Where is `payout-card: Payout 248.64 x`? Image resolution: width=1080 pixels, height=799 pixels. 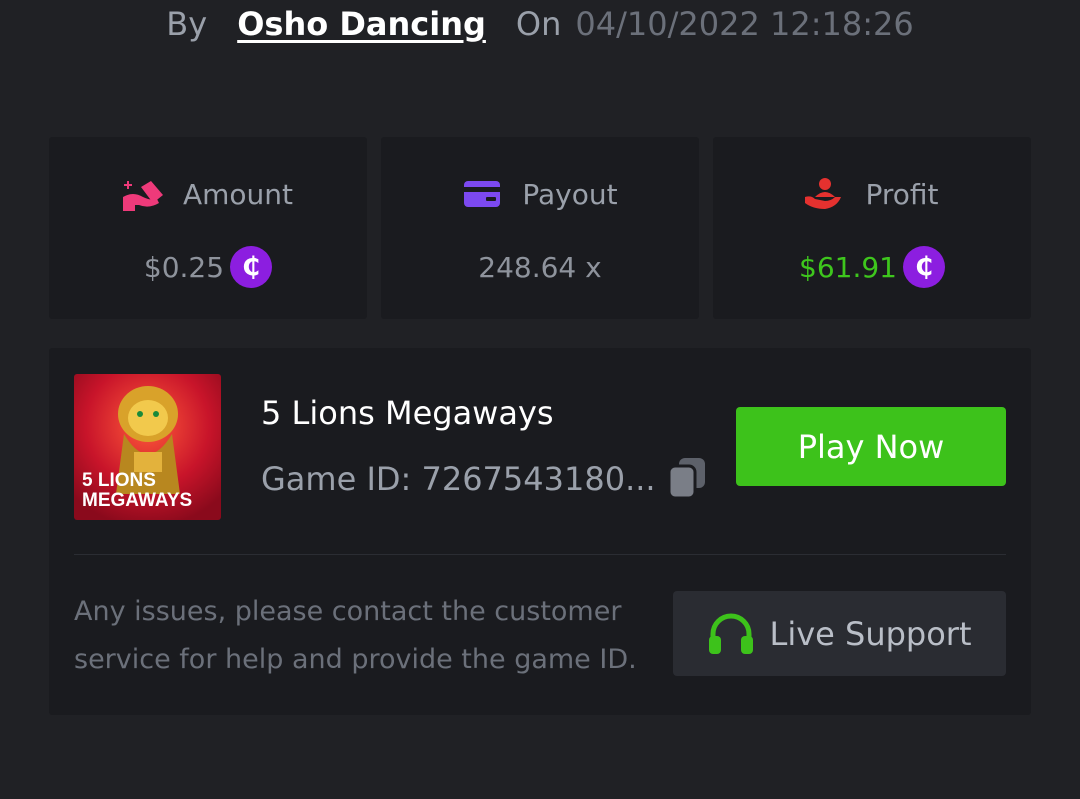
payout-card: Payout 248.64 x is located at coordinates (540, 228).